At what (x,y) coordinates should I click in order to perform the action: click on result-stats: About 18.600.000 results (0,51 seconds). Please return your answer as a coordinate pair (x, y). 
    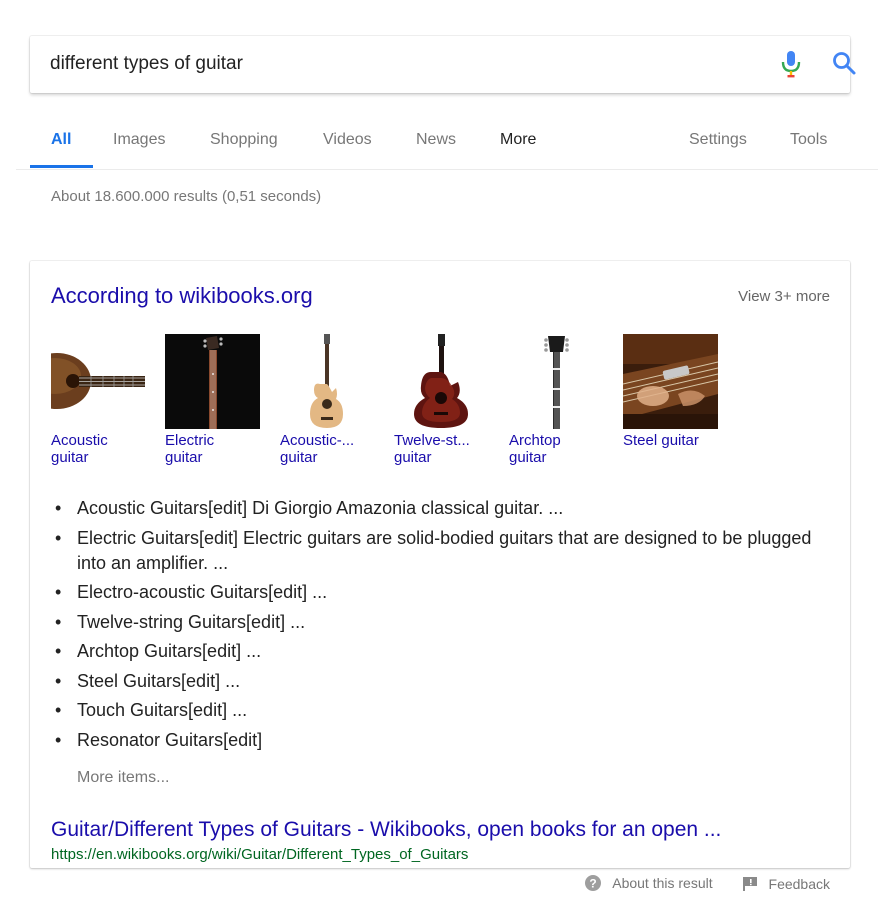
    Looking at the image, I should click on (186, 196).